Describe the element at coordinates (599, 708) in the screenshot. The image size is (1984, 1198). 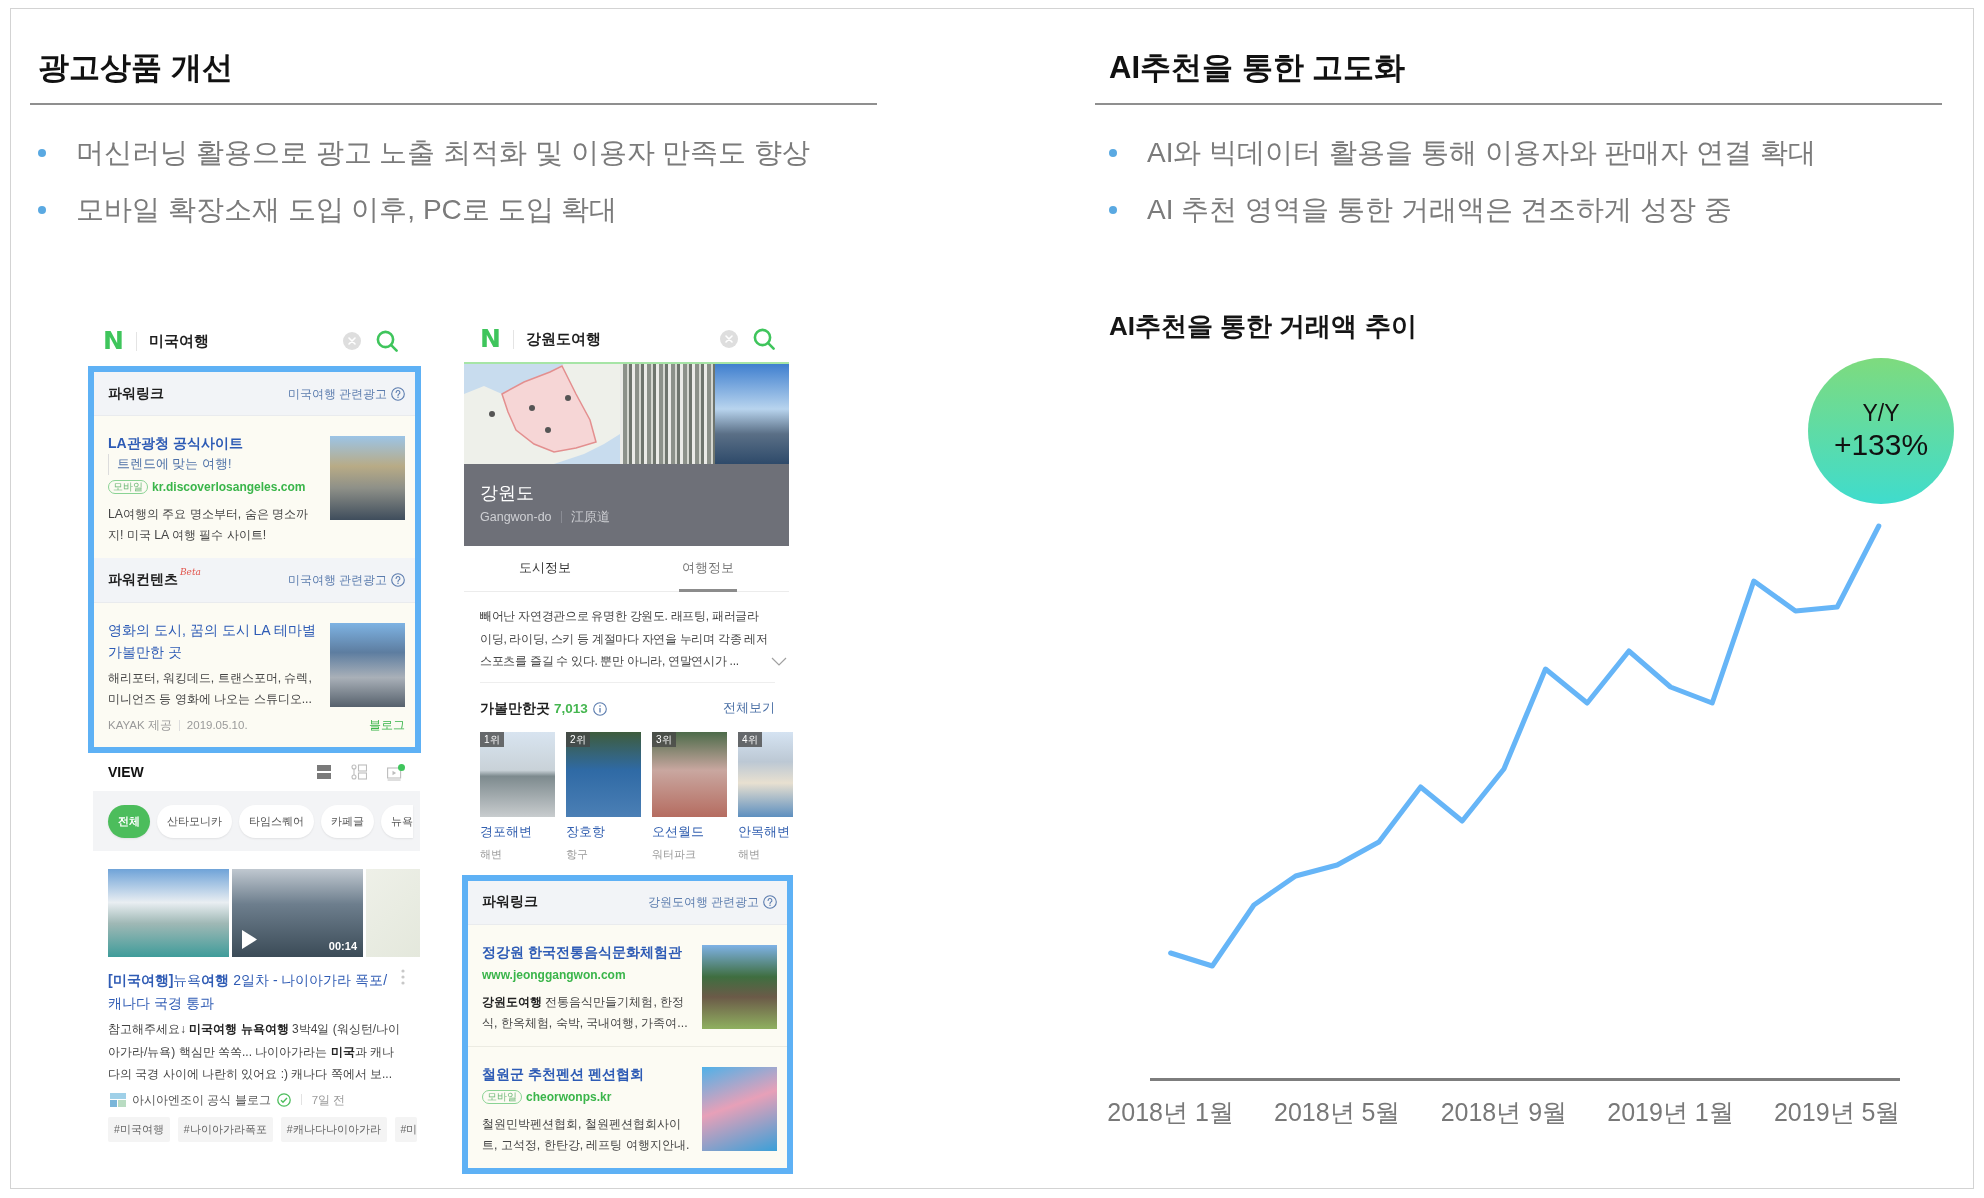
I see `info-icon` at that location.